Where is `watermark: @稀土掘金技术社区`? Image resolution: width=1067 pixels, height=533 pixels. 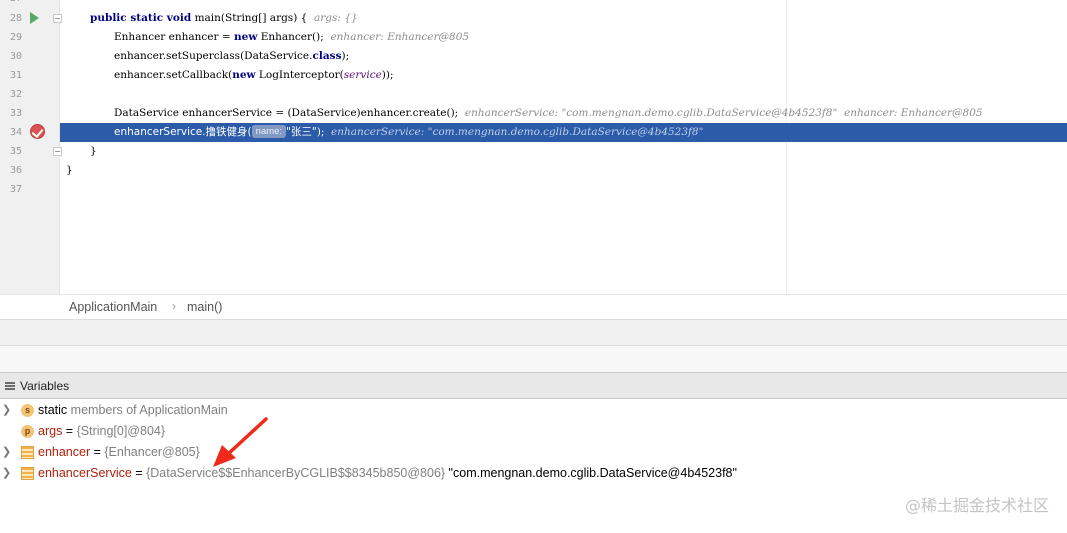 watermark: @稀土掘金技术社区 is located at coordinates (976, 505).